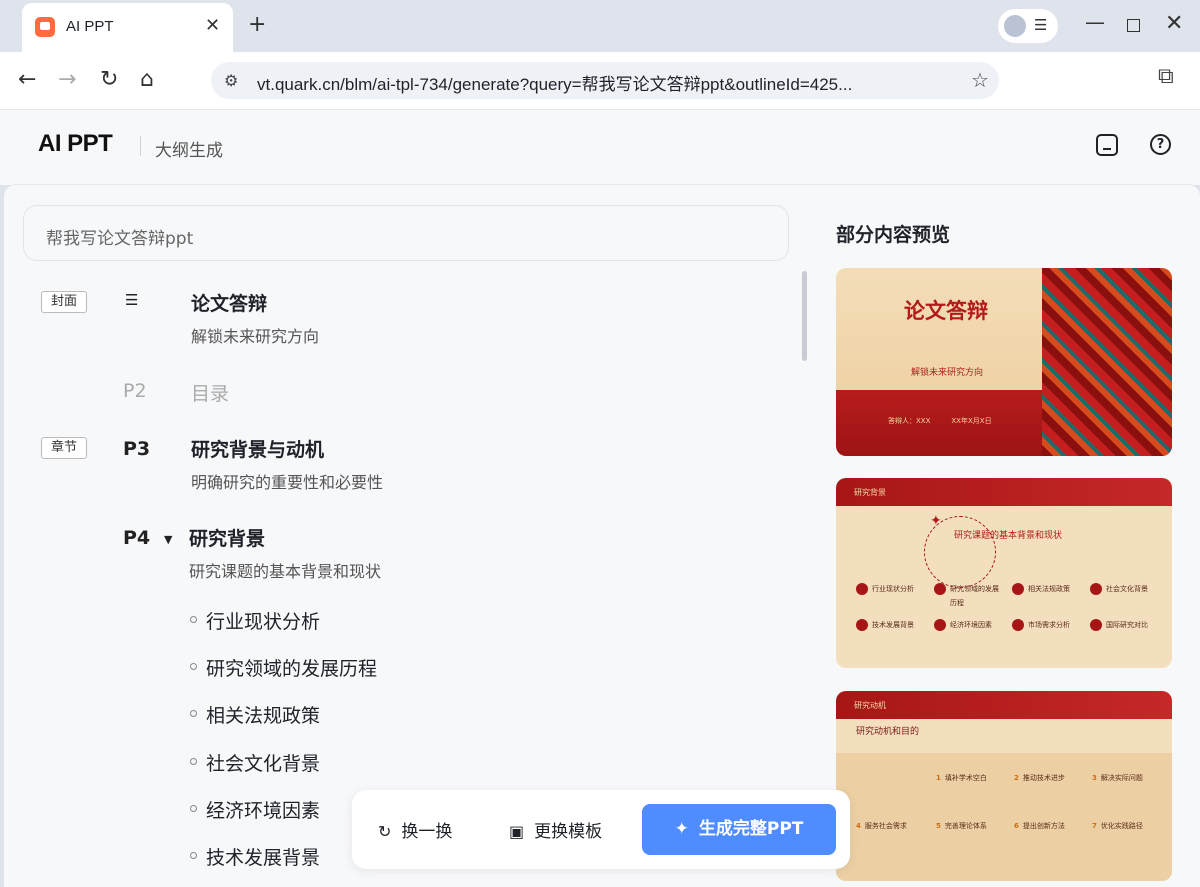  Describe the element at coordinates (940, 421) in the screenshot. I see `slide1-info: 答辩人：XXX XX年X月X日` at that location.